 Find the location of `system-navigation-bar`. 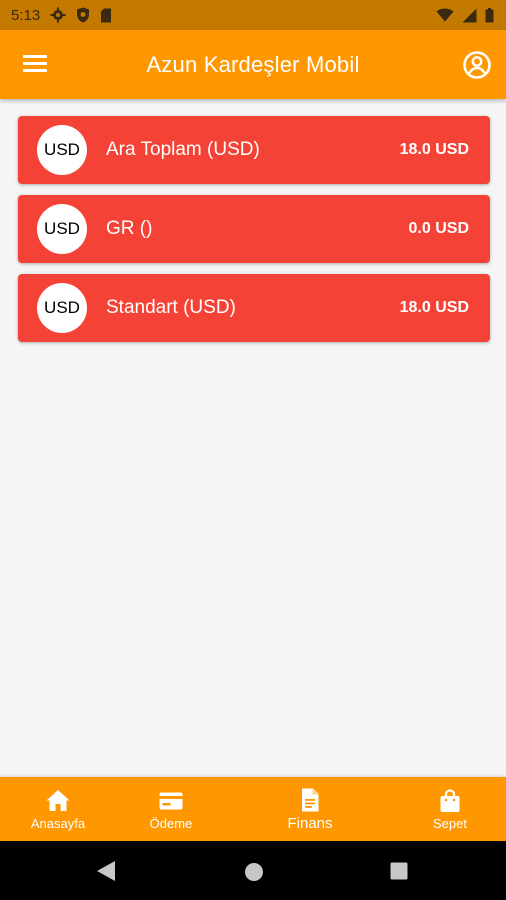

system-navigation-bar is located at coordinates (253, 870).